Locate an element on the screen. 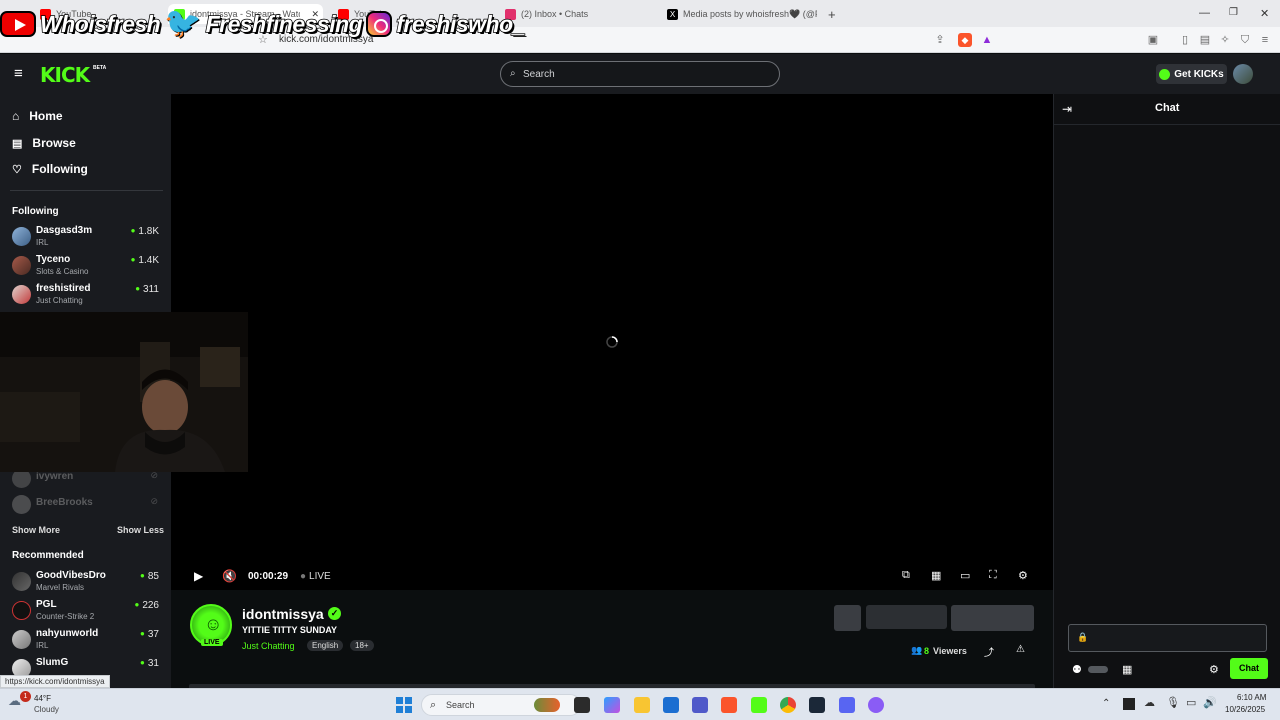  recommended-channel: PGL Counter-Strike 2 226 is located at coordinates (87, 612).